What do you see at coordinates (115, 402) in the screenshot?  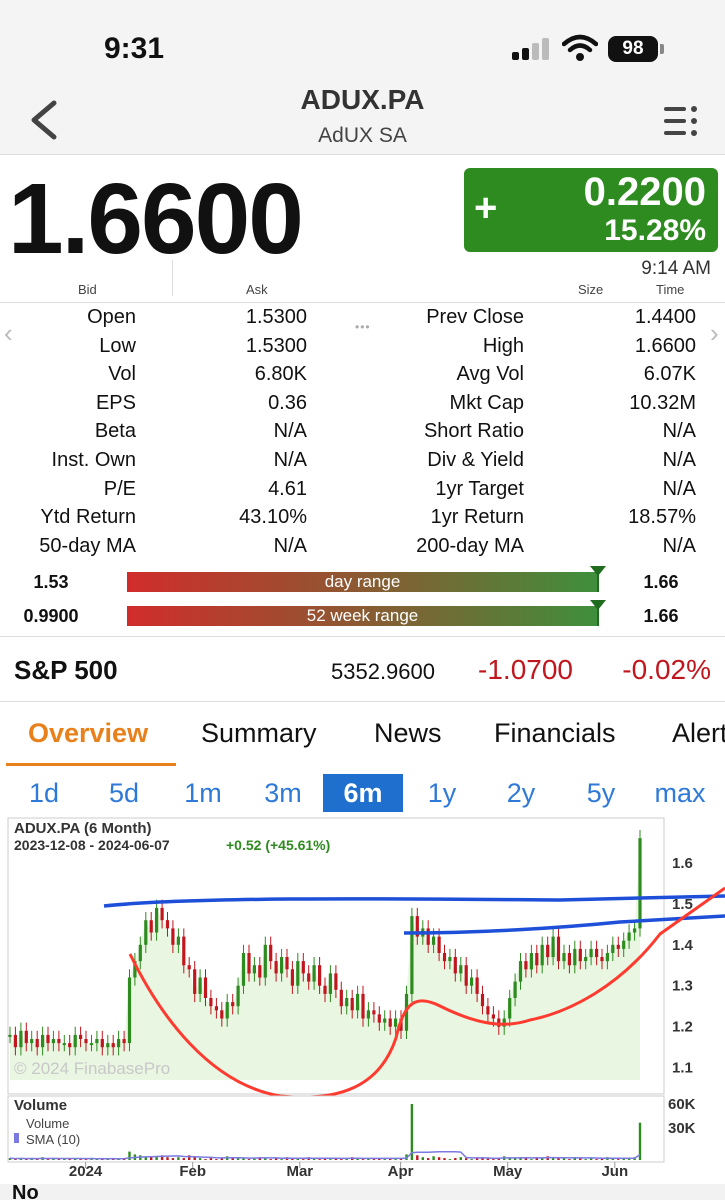 I see `stat-label: EPS` at bounding box center [115, 402].